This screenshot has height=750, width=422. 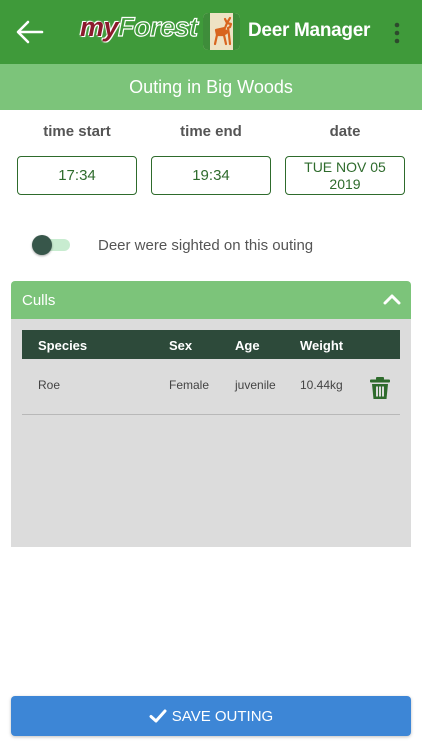 I want to click on deer-sighted-label: Deer were sighted on this outing, so click(x=206, y=245).